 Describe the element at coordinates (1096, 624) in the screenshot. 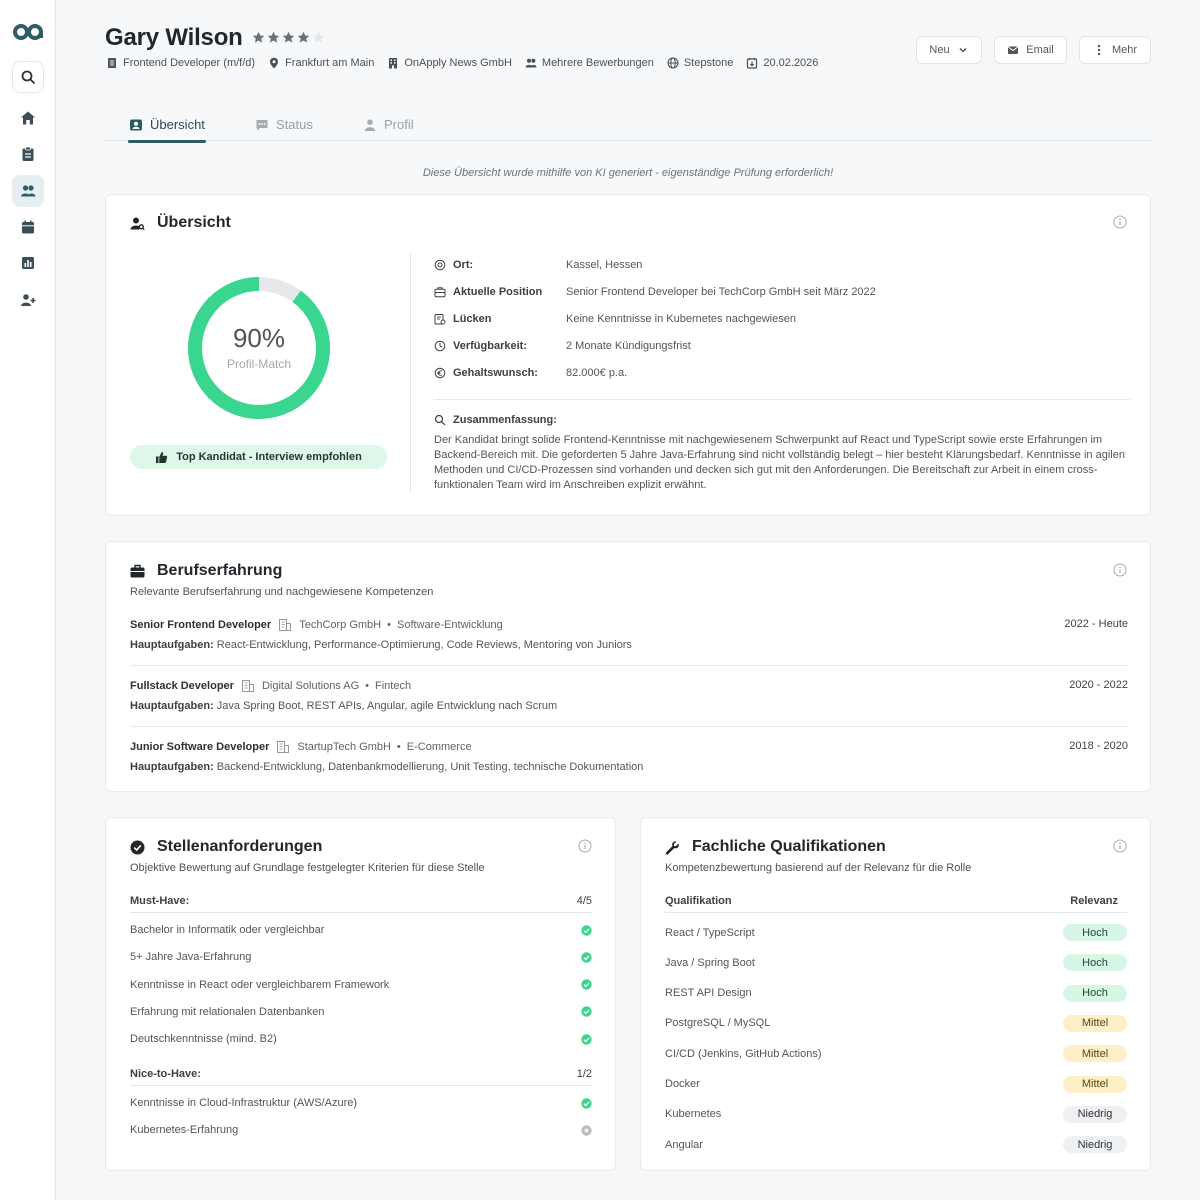

I see `experience-period: 2022 - Heute` at that location.